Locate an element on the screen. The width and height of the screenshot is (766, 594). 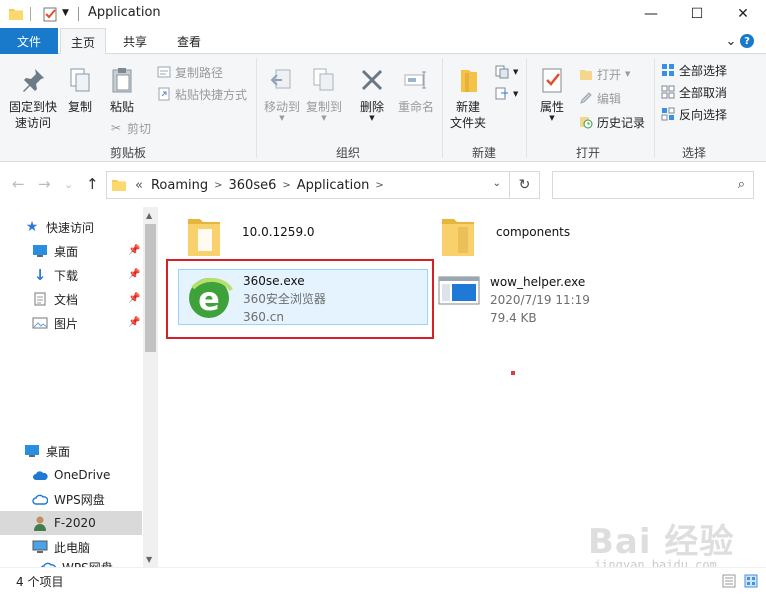
refresh-button: ↻ is located at coordinates (525, 185).